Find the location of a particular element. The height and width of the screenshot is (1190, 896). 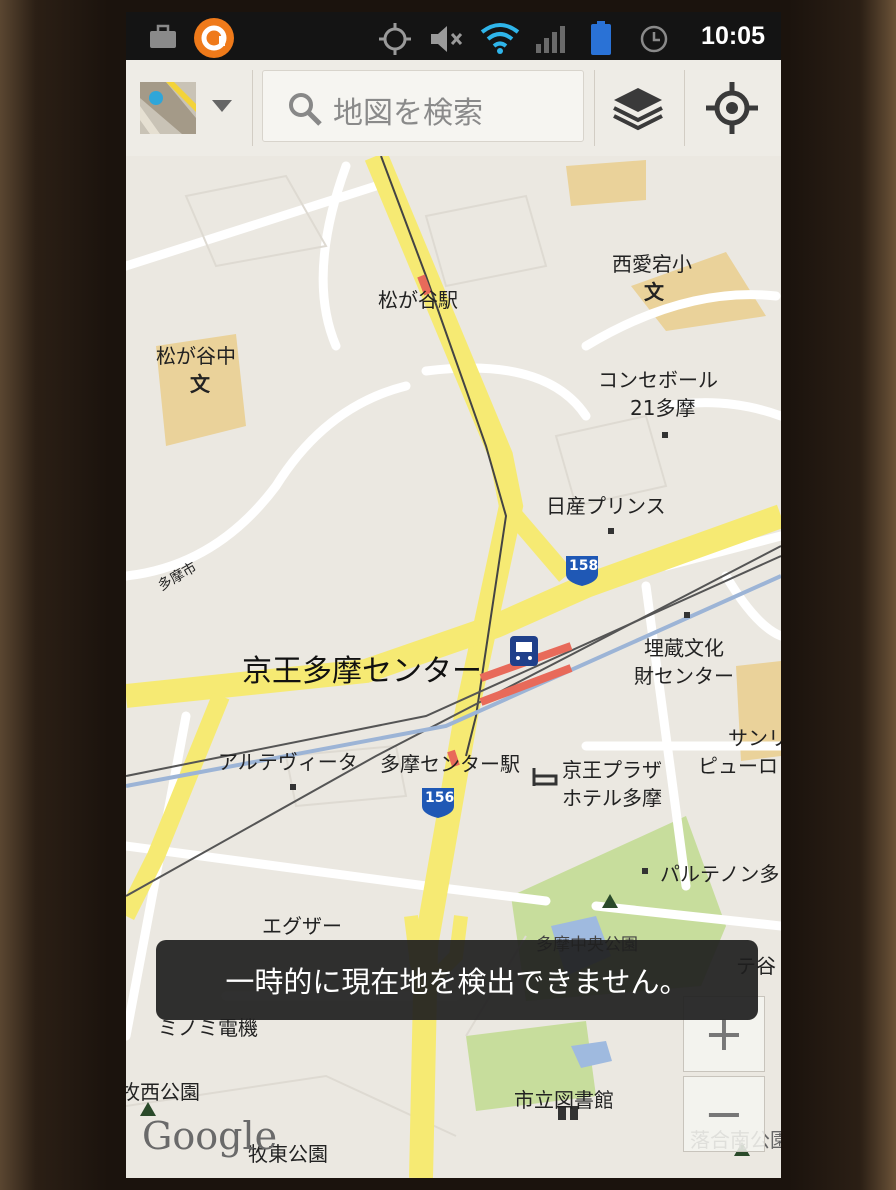

search-box: 地図を検索 is located at coordinates (423, 106).